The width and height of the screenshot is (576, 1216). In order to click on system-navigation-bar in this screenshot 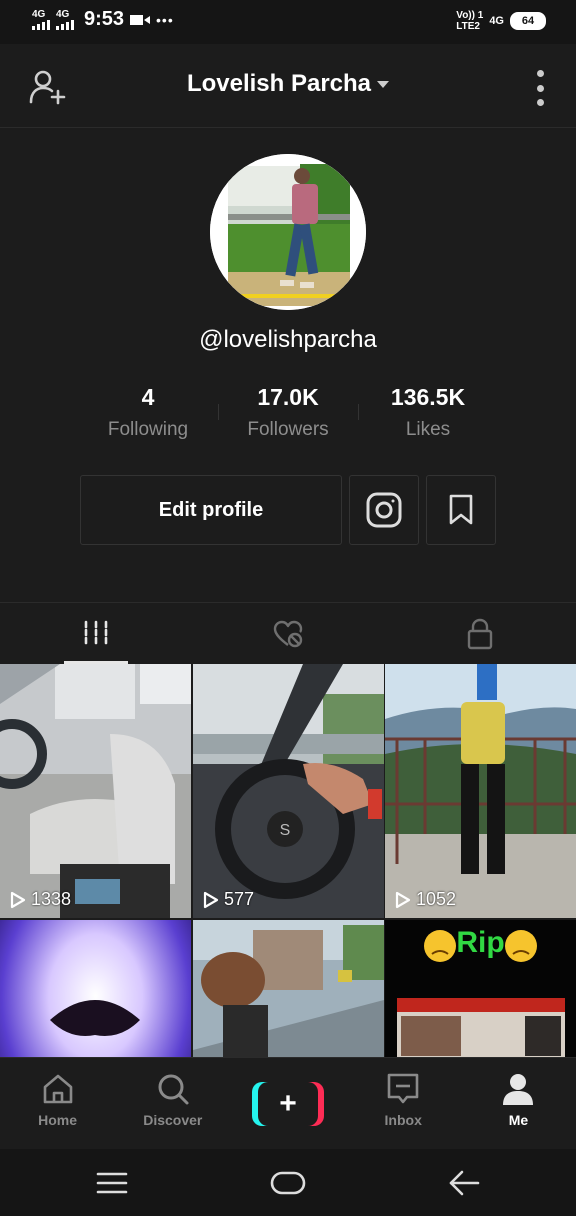, I will do `click(288, 1182)`.